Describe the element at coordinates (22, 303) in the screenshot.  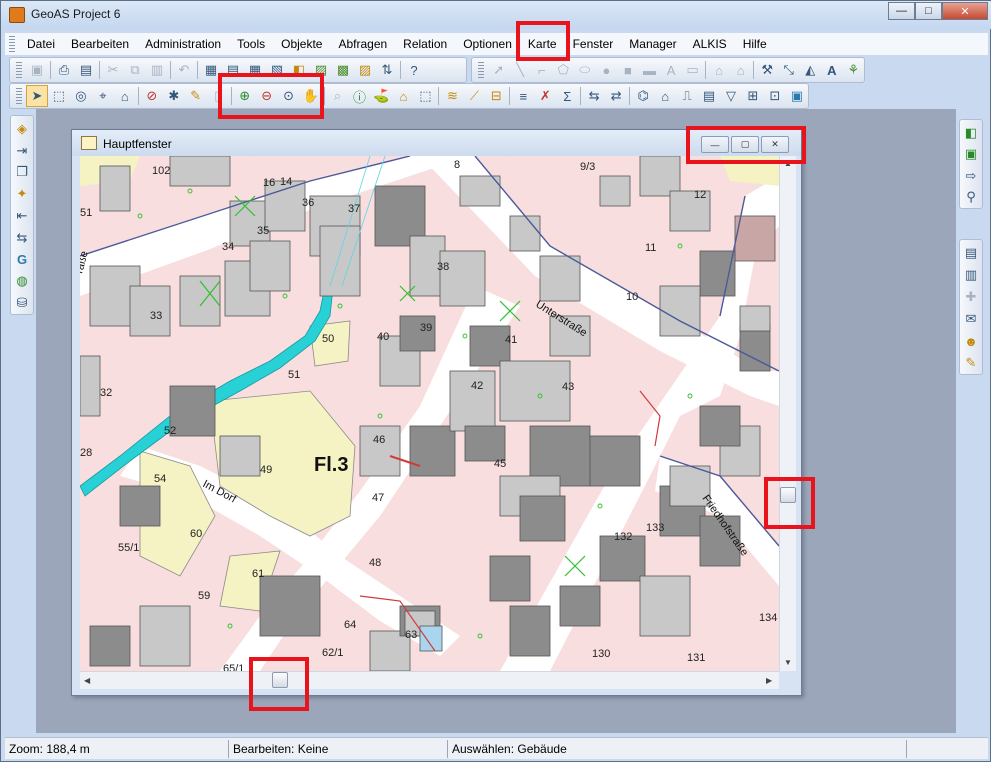
I see `db-icon: ⛁` at that location.